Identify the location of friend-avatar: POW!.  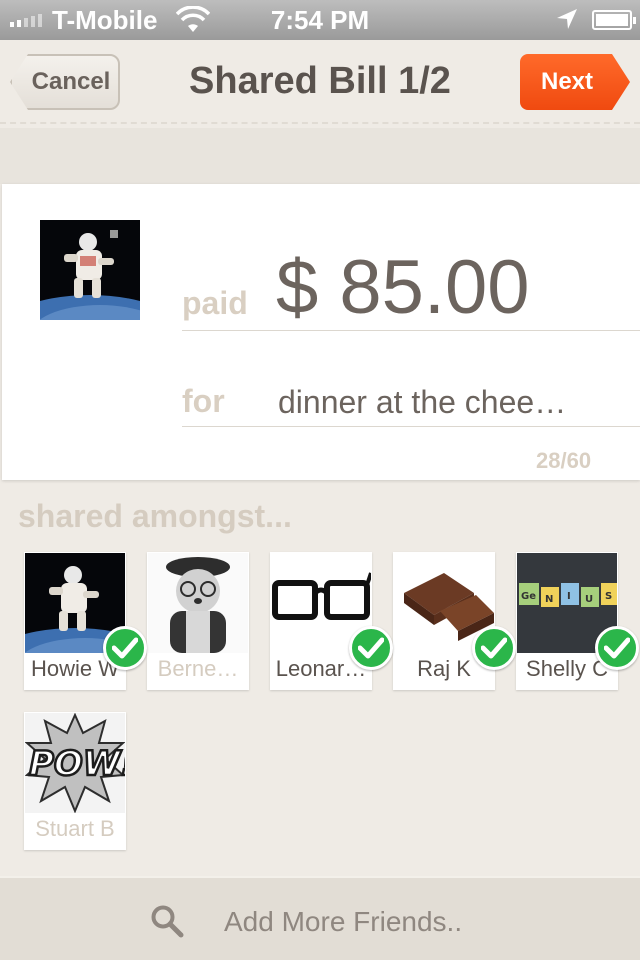
(75, 763).